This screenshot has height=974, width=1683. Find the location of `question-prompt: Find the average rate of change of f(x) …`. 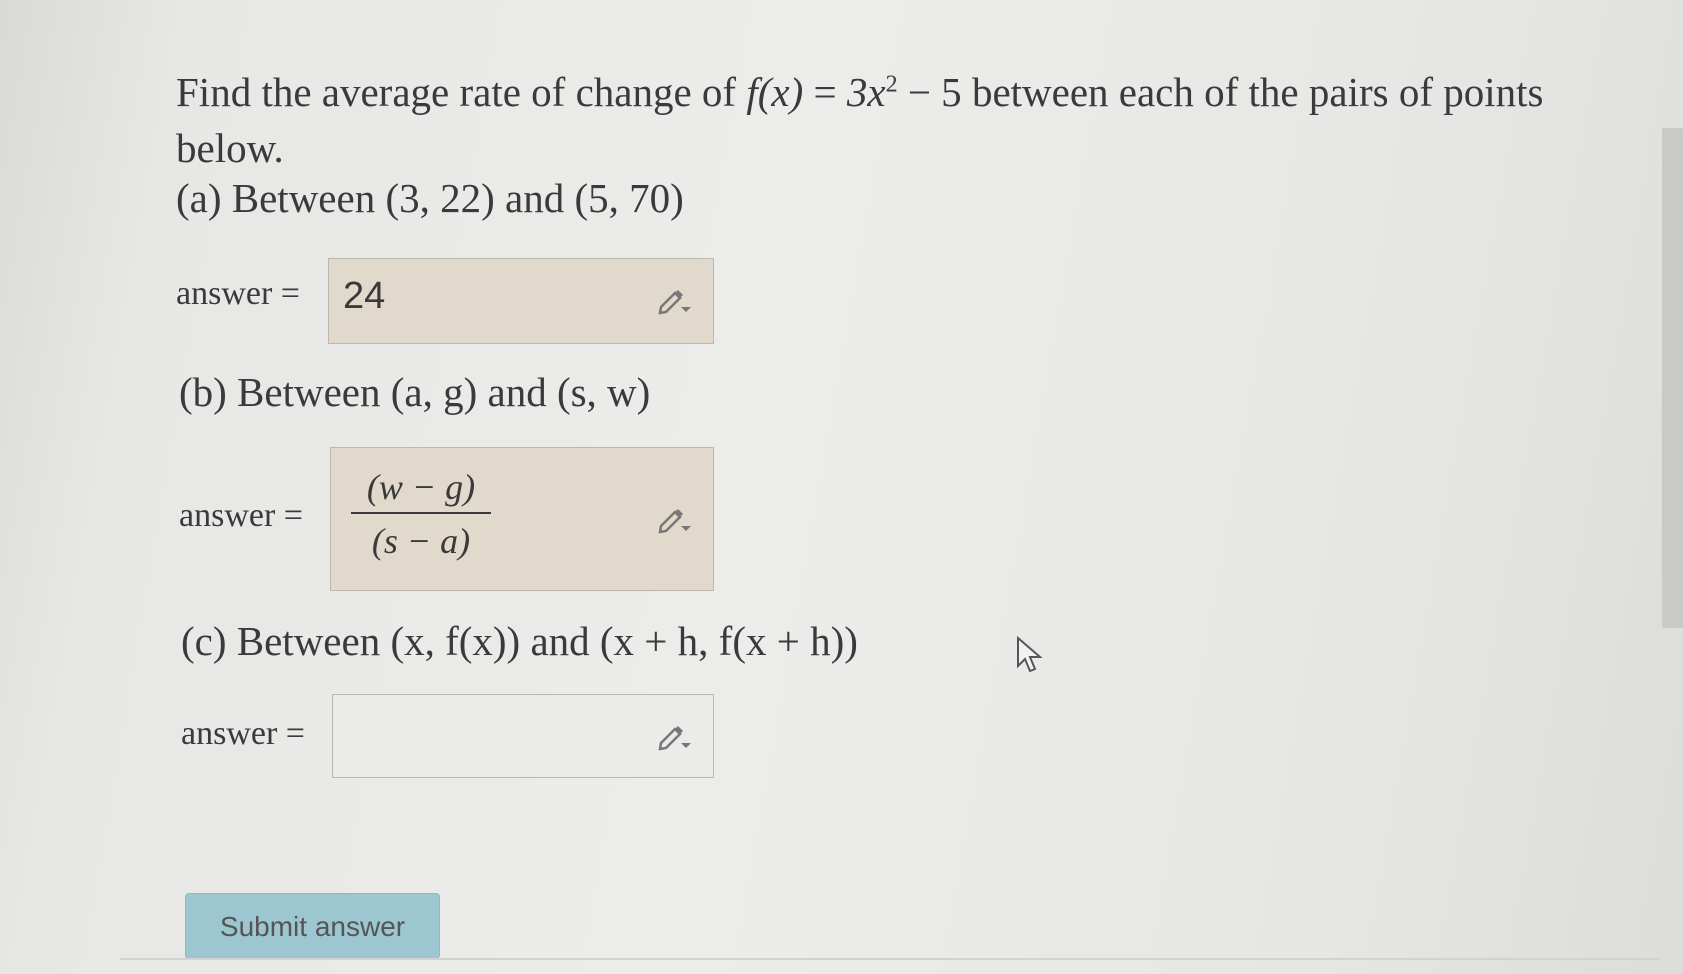

question-prompt: Find the average rate of change of f(x) … is located at coordinates (876, 120).